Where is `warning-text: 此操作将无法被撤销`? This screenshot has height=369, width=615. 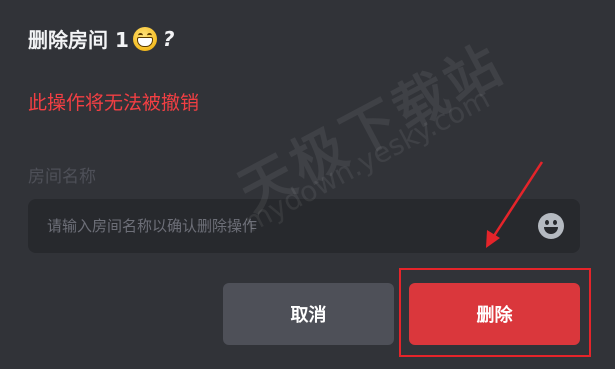 warning-text: 此操作将无法被撤销 is located at coordinates (114, 103).